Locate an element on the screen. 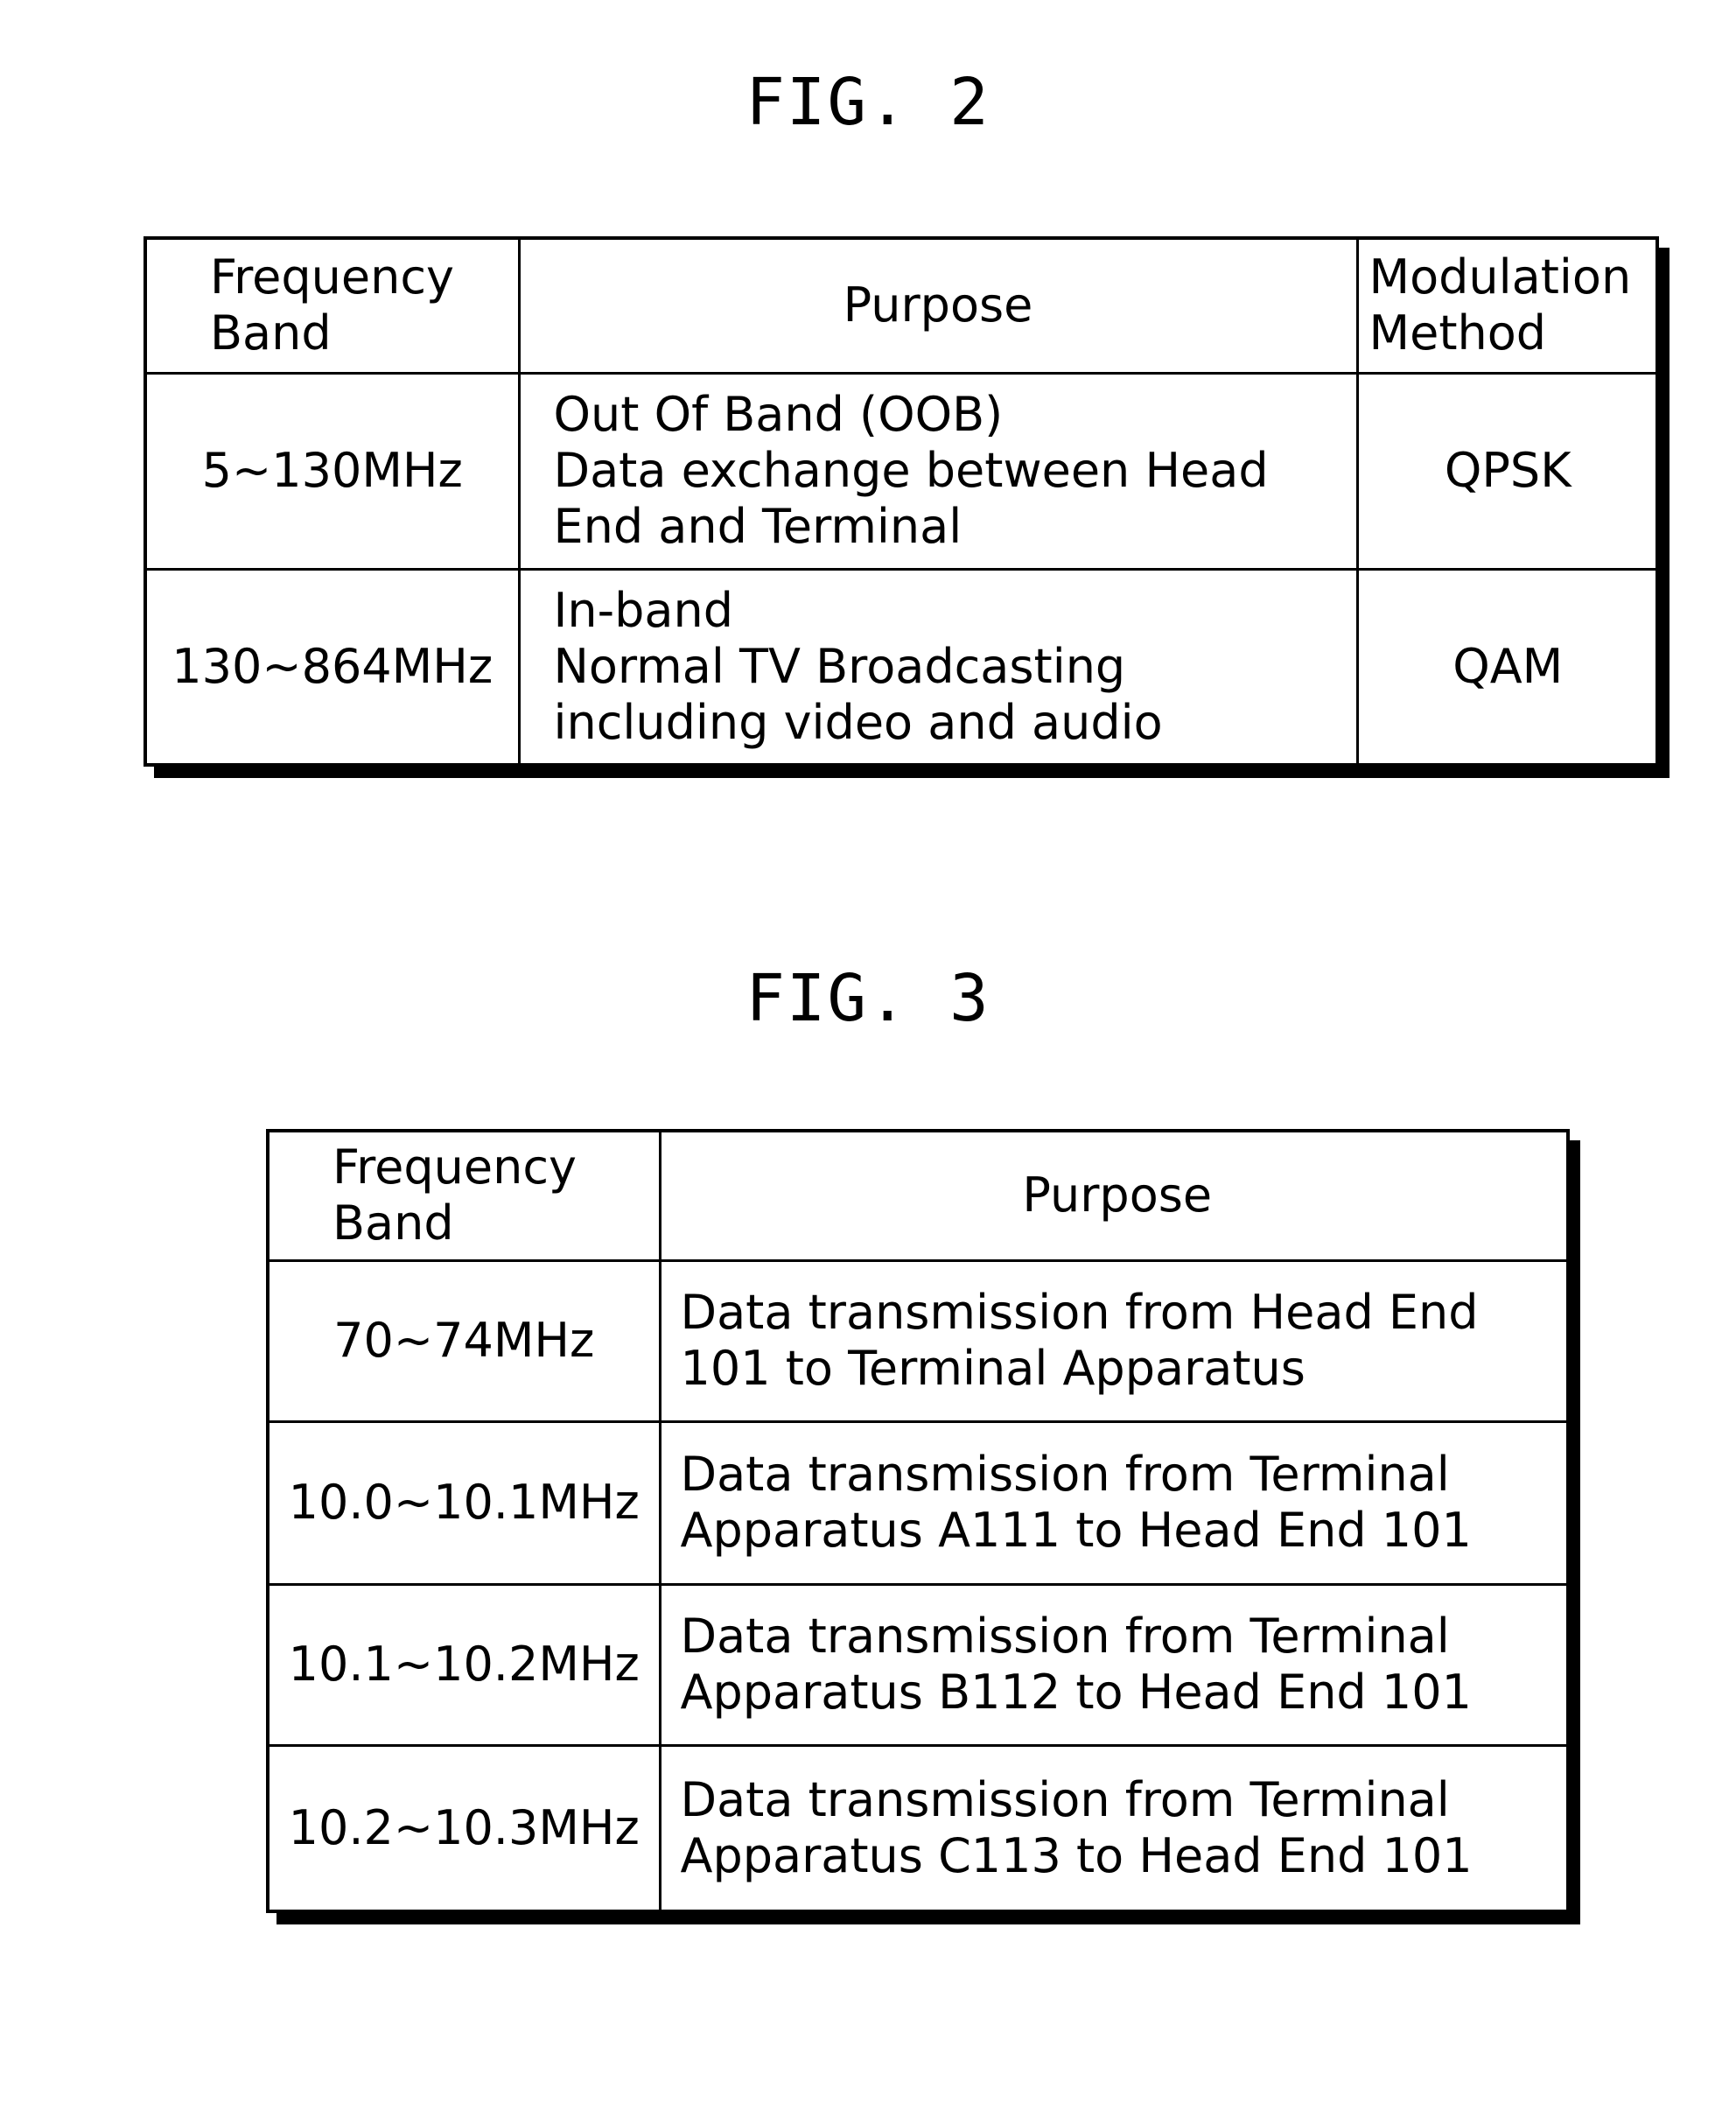  cell-band: 10.0~10.1MHz is located at coordinates (466, 1503).